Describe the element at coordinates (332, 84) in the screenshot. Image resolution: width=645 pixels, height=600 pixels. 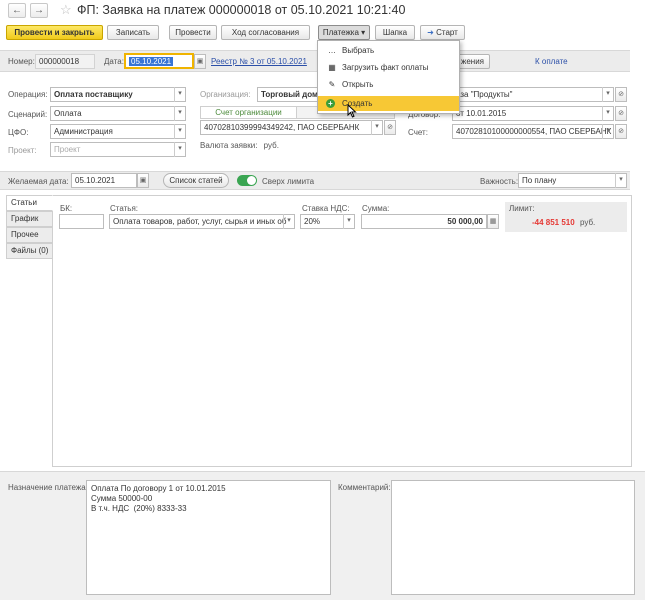
I see `edit-icon: ✎` at that location.